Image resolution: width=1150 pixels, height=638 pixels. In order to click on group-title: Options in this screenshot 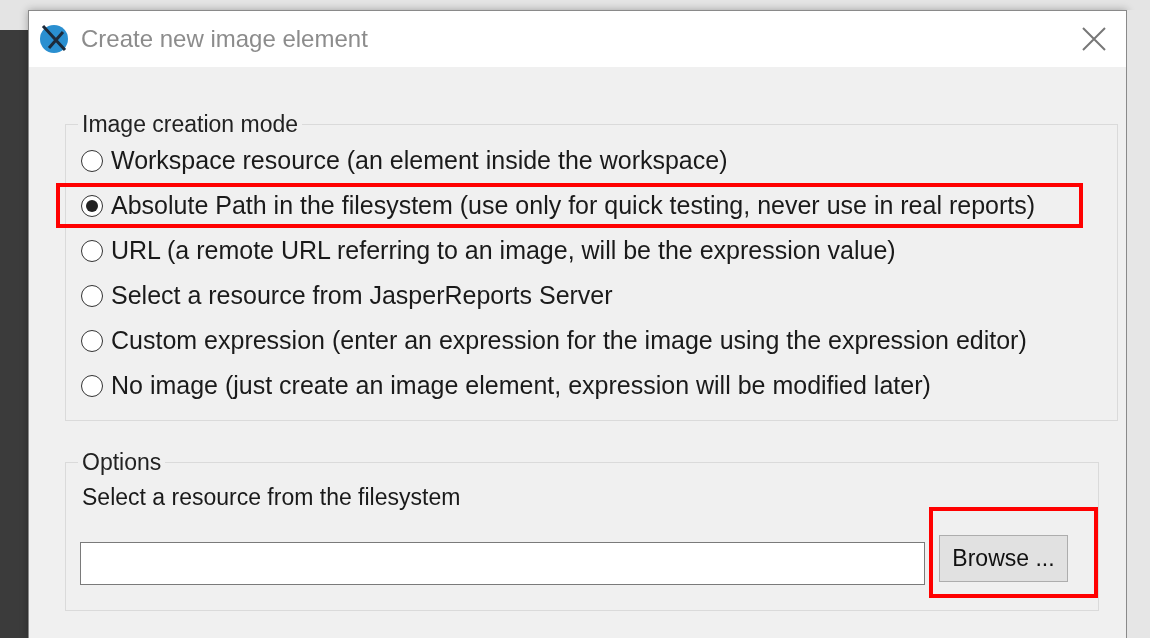, I will do `click(122, 462)`.